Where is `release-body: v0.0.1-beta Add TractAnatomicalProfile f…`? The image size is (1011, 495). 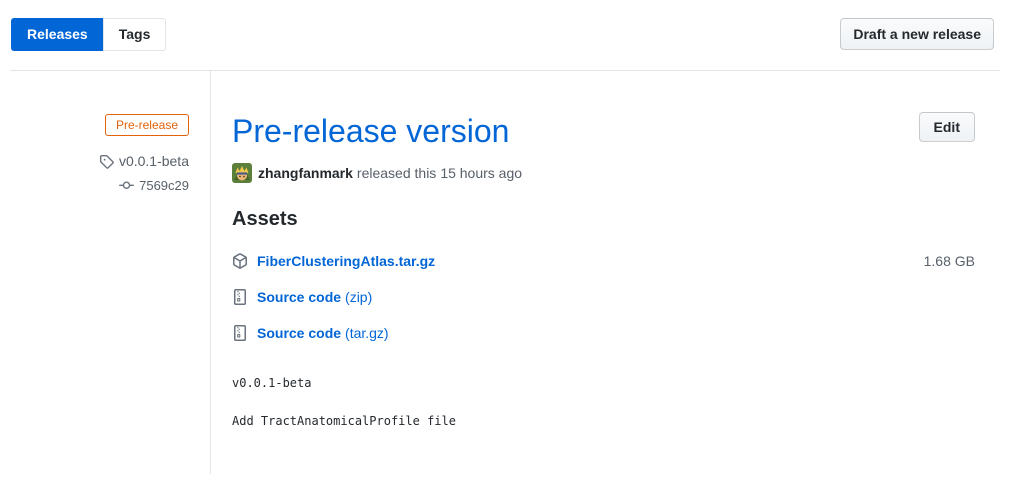 release-body: v0.0.1-beta Add TractAnatomicalProfile f… is located at coordinates (603, 402).